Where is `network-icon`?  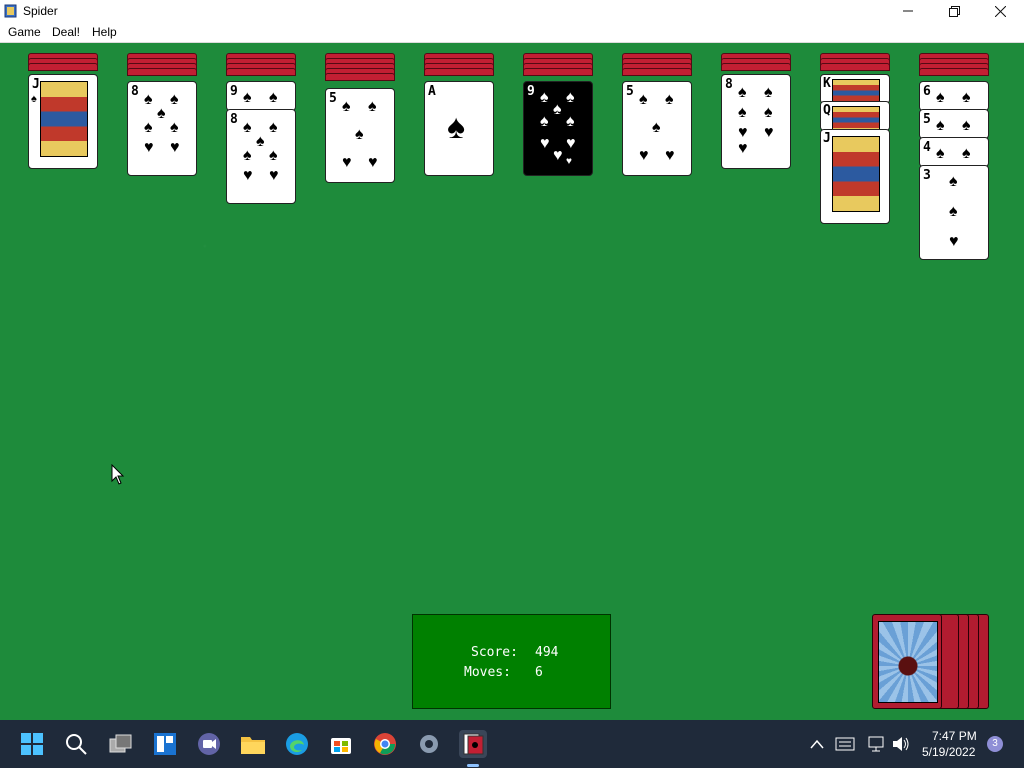
network-icon is located at coordinates (876, 744).